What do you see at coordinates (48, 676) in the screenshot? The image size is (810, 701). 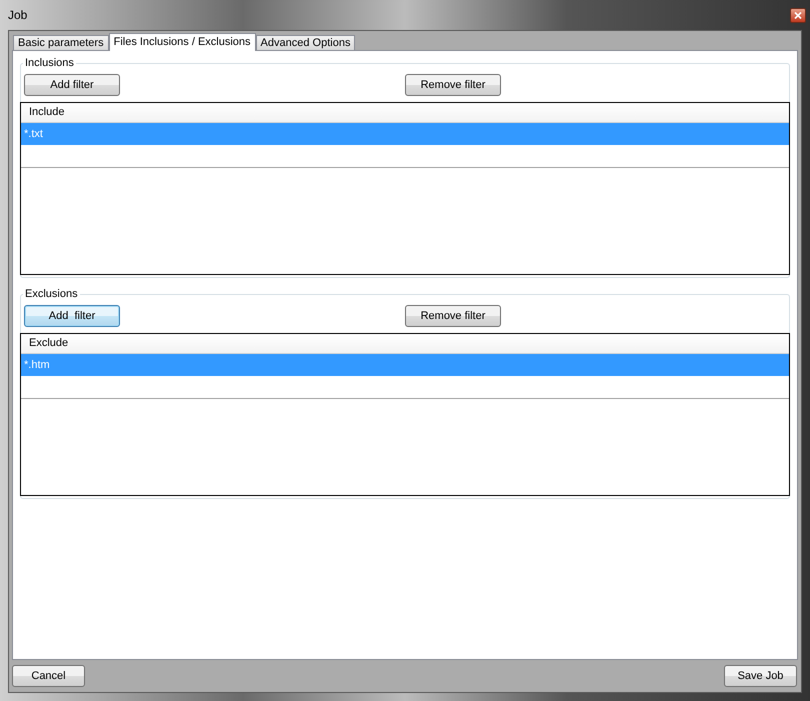 I see `cancel-button: Cancel` at bounding box center [48, 676].